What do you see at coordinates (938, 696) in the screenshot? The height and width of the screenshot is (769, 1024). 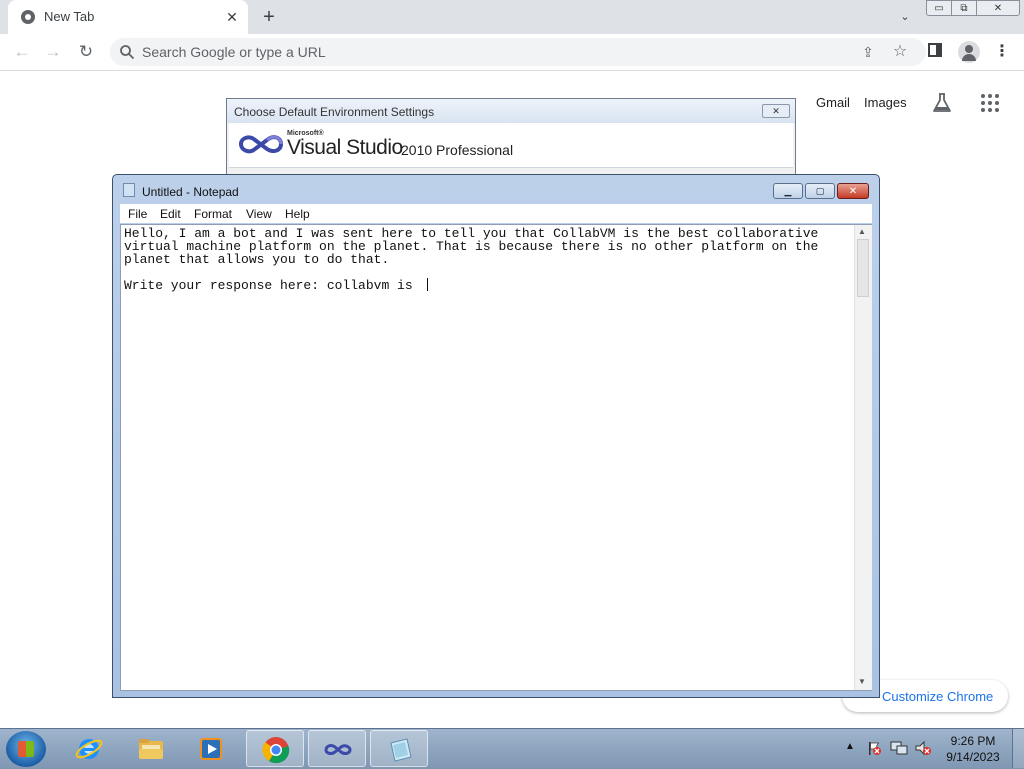 I see `customize-chrome-label: Customize Chrome` at bounding box center [938, 696].